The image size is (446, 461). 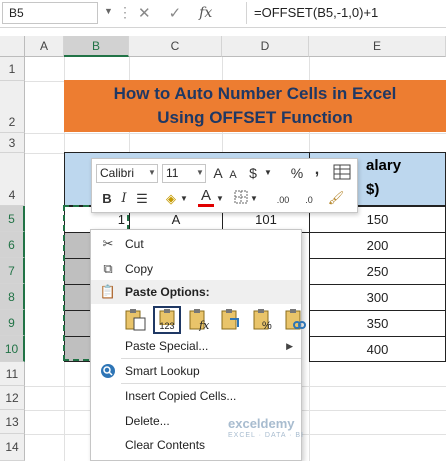 I want to click on grow-font-icon: A, so click(x=218, y=173).